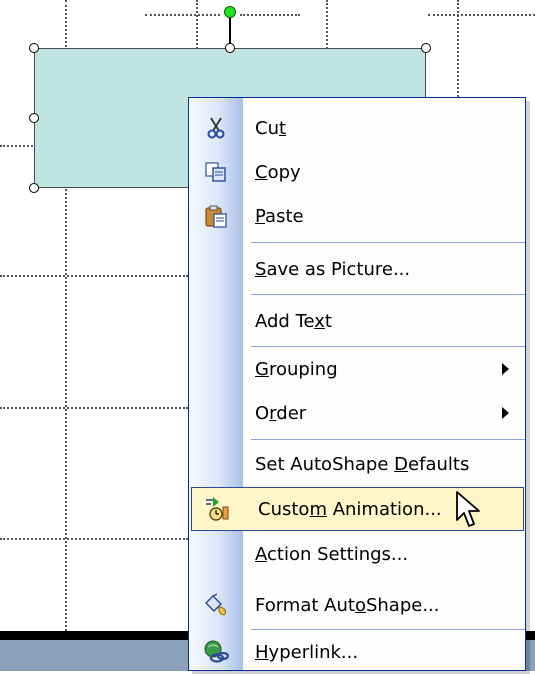 The image size is (535, 674). What do you see at coordinates (357, 321) in the screenshot?
I see `menu-item-add-text: Add Text` at bounding box center [357, 321].